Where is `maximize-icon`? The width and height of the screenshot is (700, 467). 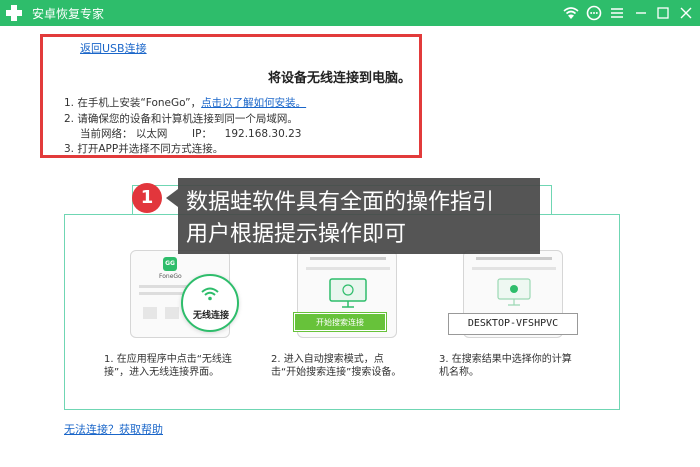 maximize-icon is located at coordinates (663, 13).